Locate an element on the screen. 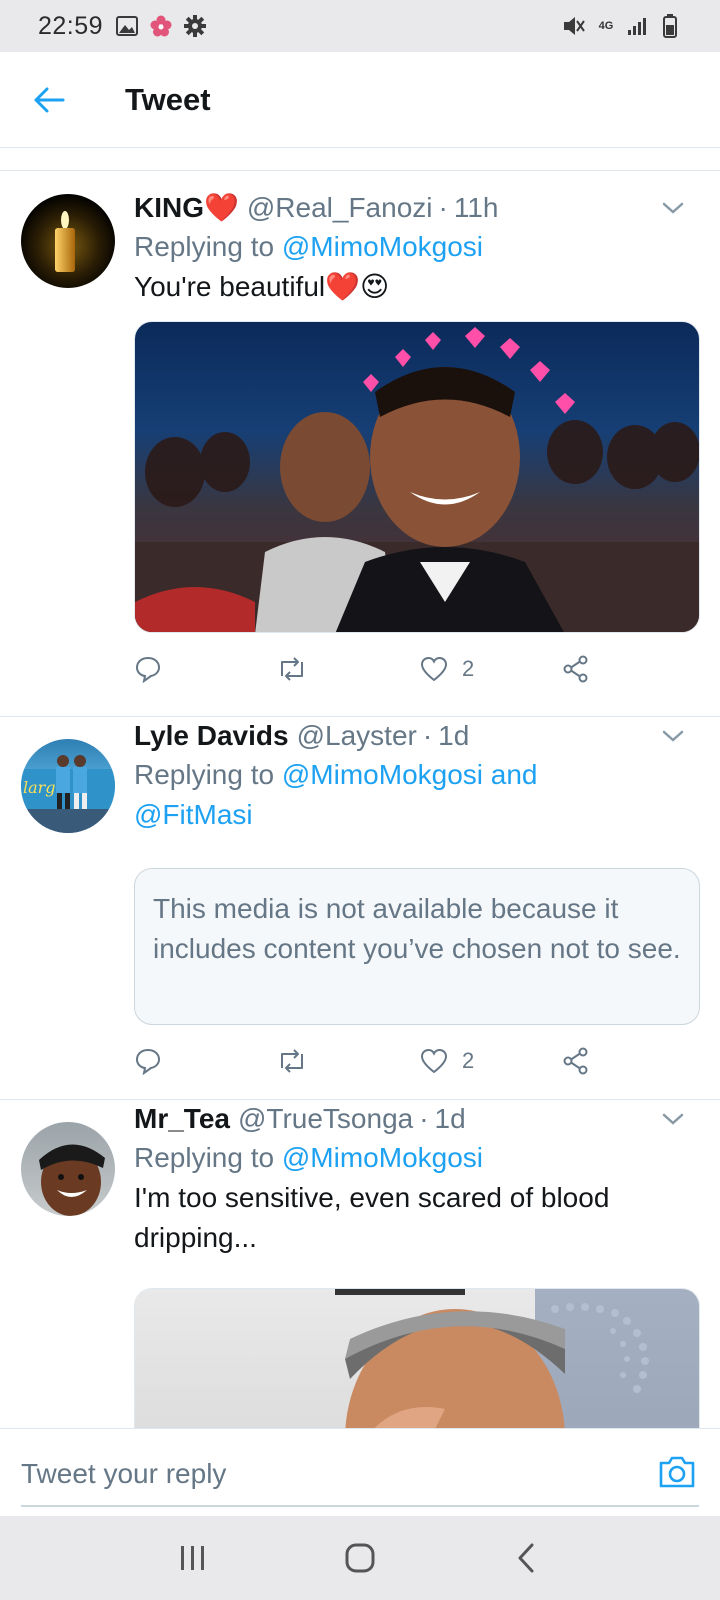 This screenshot has height=1600, width=720. home-button is located at coordinates (360, 1558).